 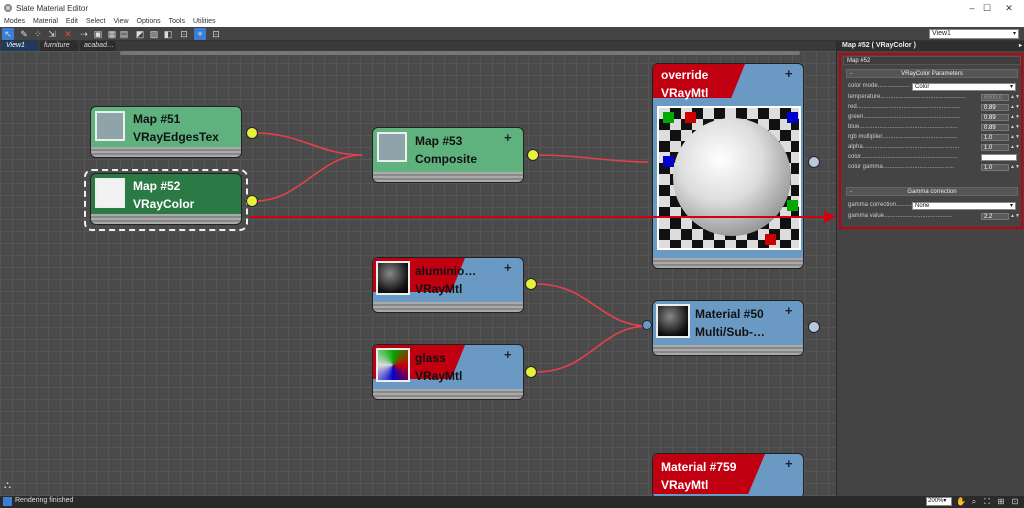 What do you see at coordinates (932, 73) in the screenshot?
I see `rollout-vraycolor-parameters: - VRayColor Parameters` at bounding box center [932, 73].